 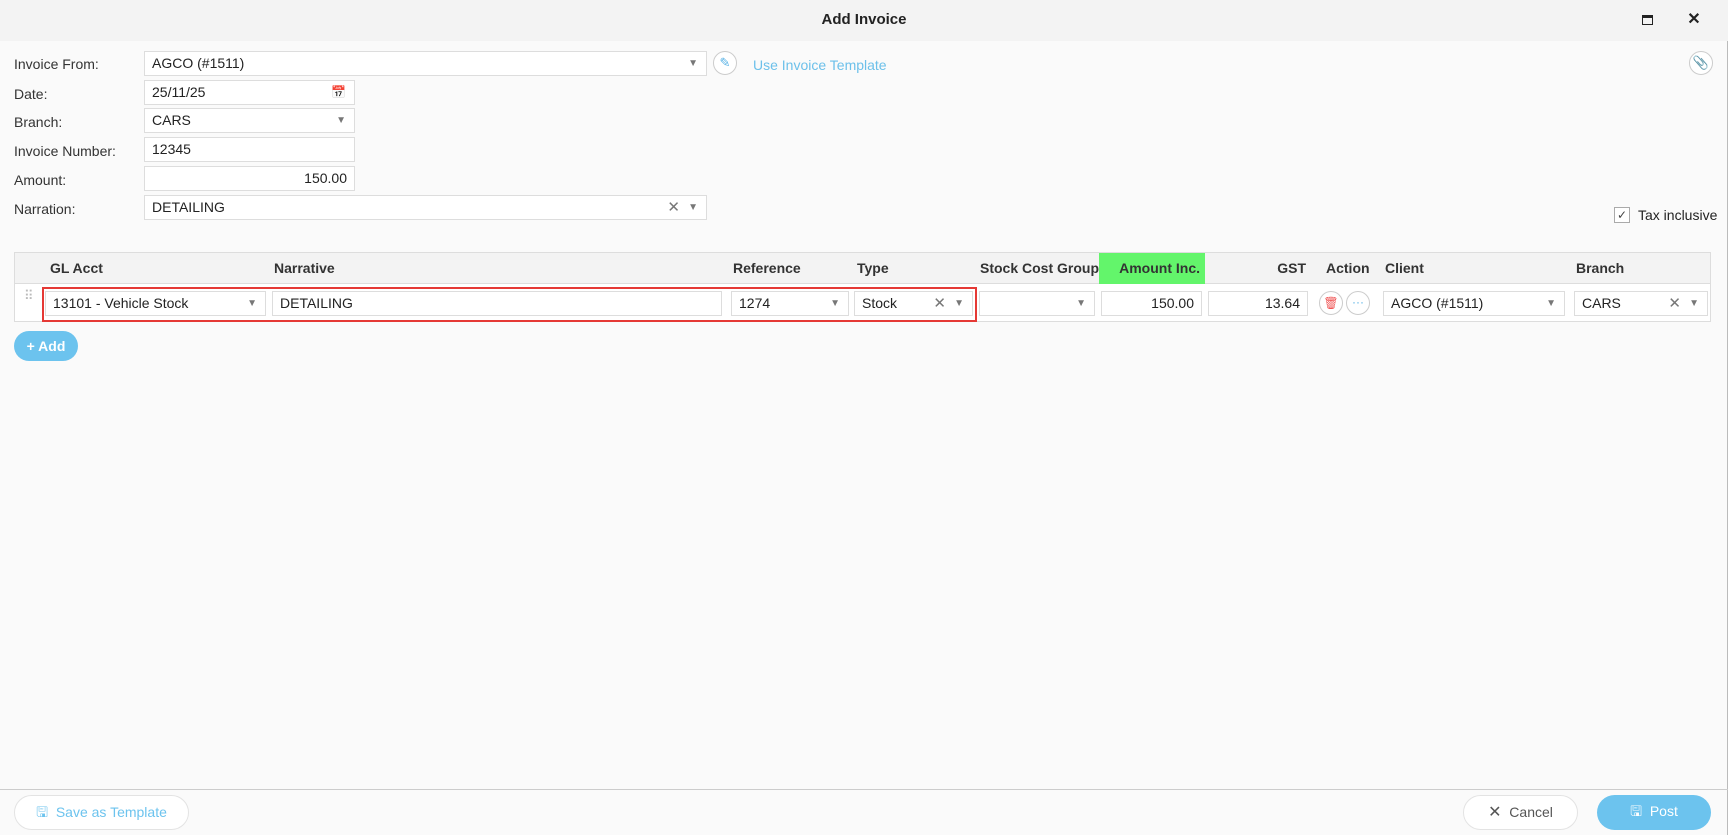 What do you see at coordinates (46, 346) in the screenshot?
I see `add-line-button: + Add` at bounding box center [46, 346].